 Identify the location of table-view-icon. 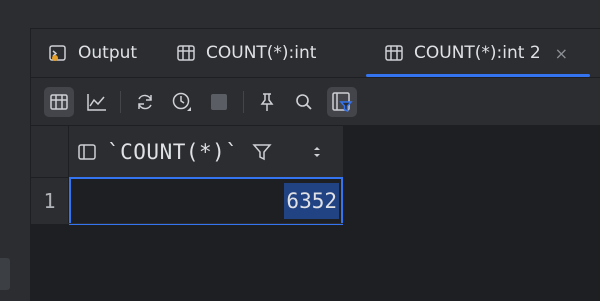
(59, 102).